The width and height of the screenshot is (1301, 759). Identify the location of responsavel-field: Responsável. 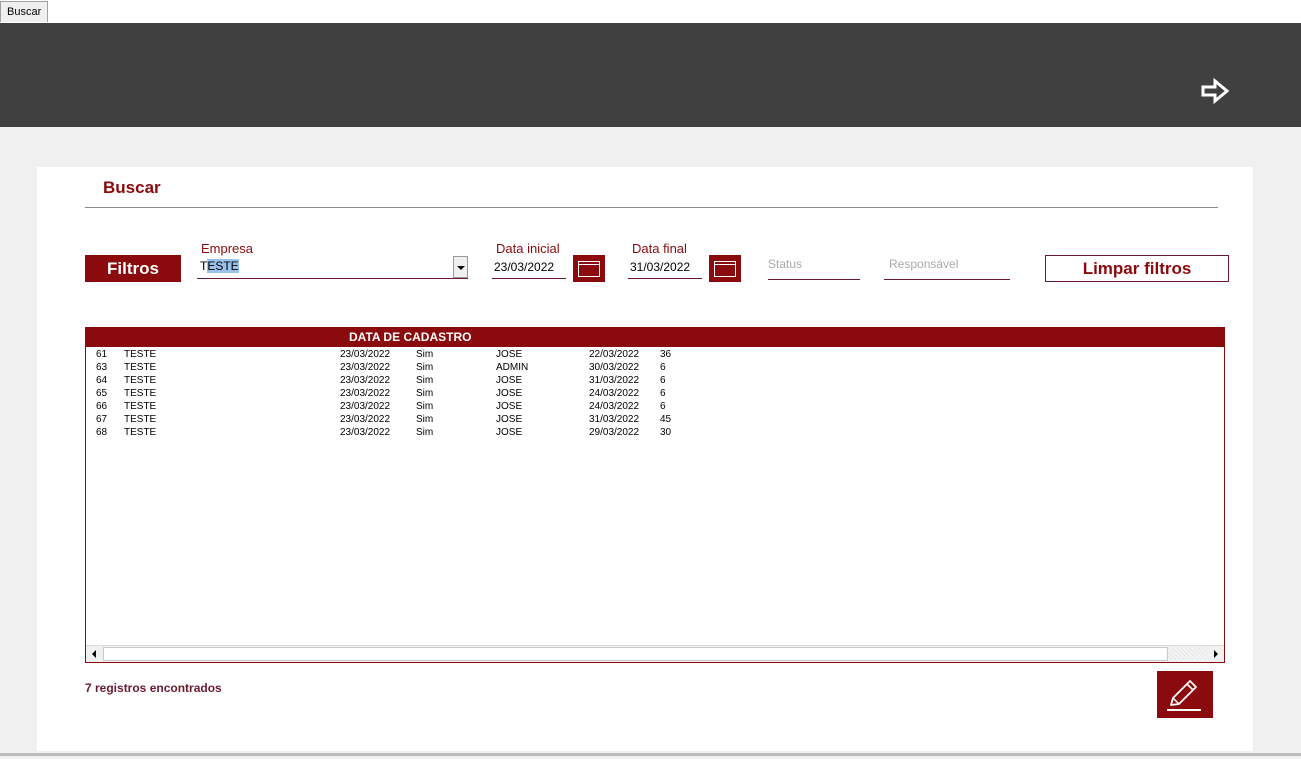
(947, 267).